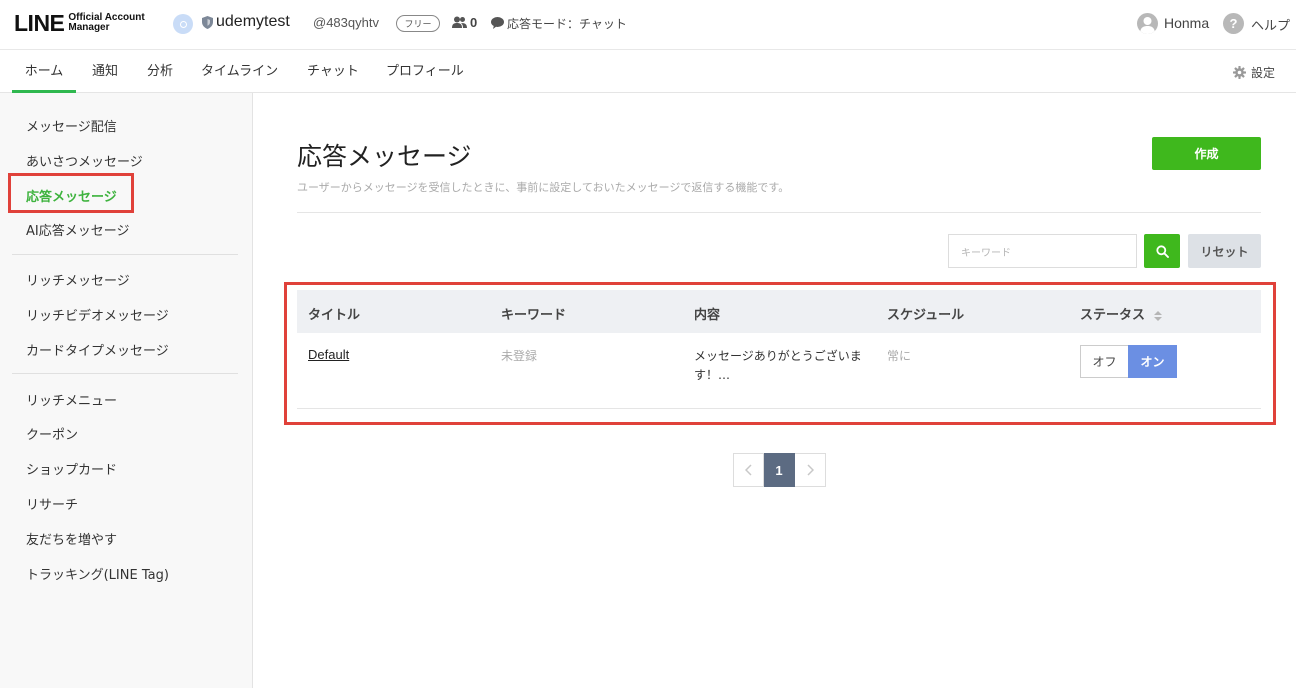  I want to click on logo-text: LINE, so click(39, 23).